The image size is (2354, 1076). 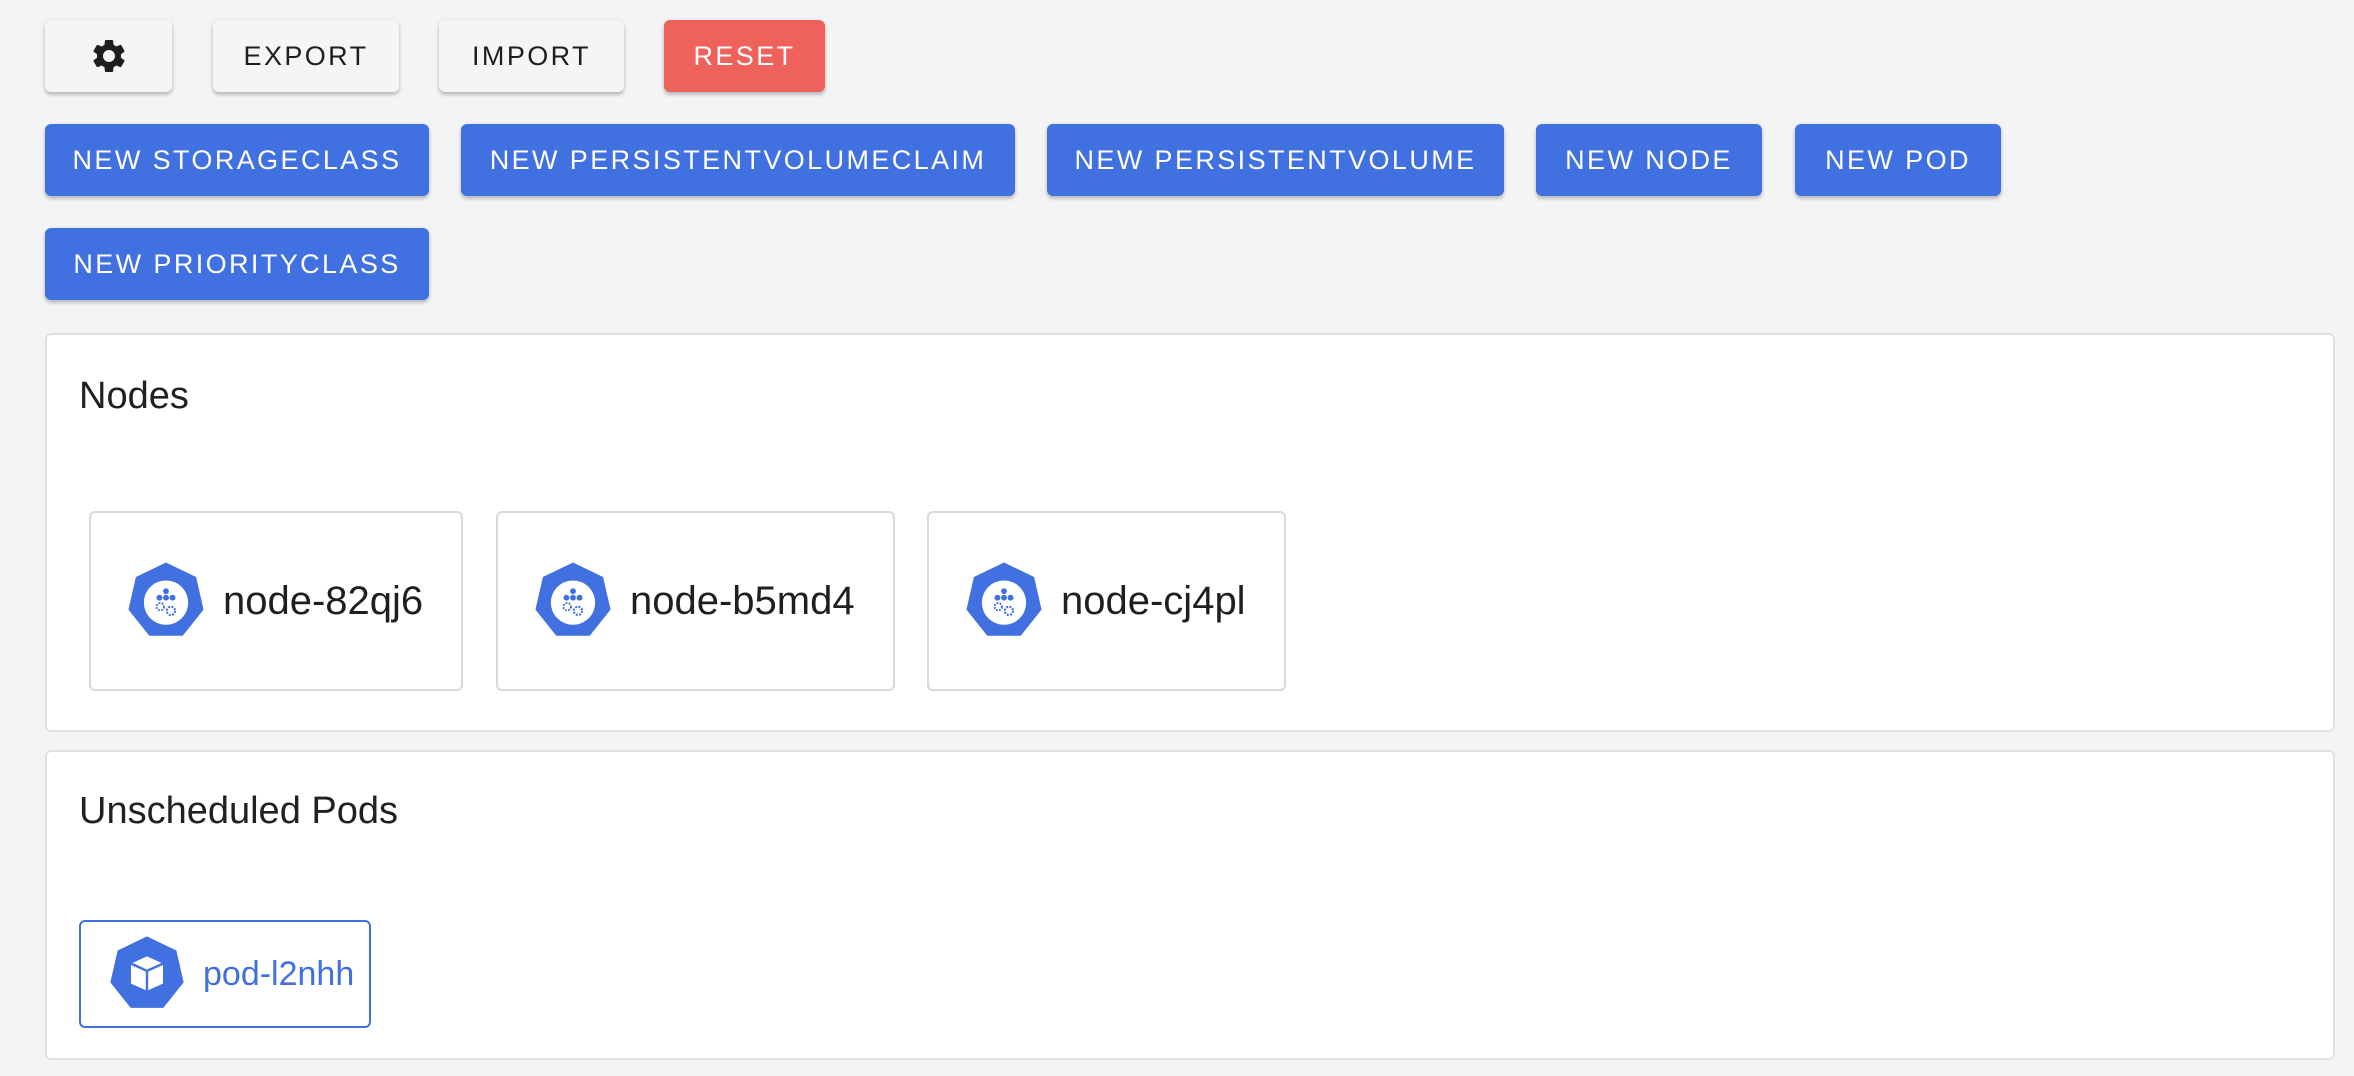 I want to click on new-persistentvolume-button: NEW PERSISTENTVOLUME, so click(x=1275, y=160).